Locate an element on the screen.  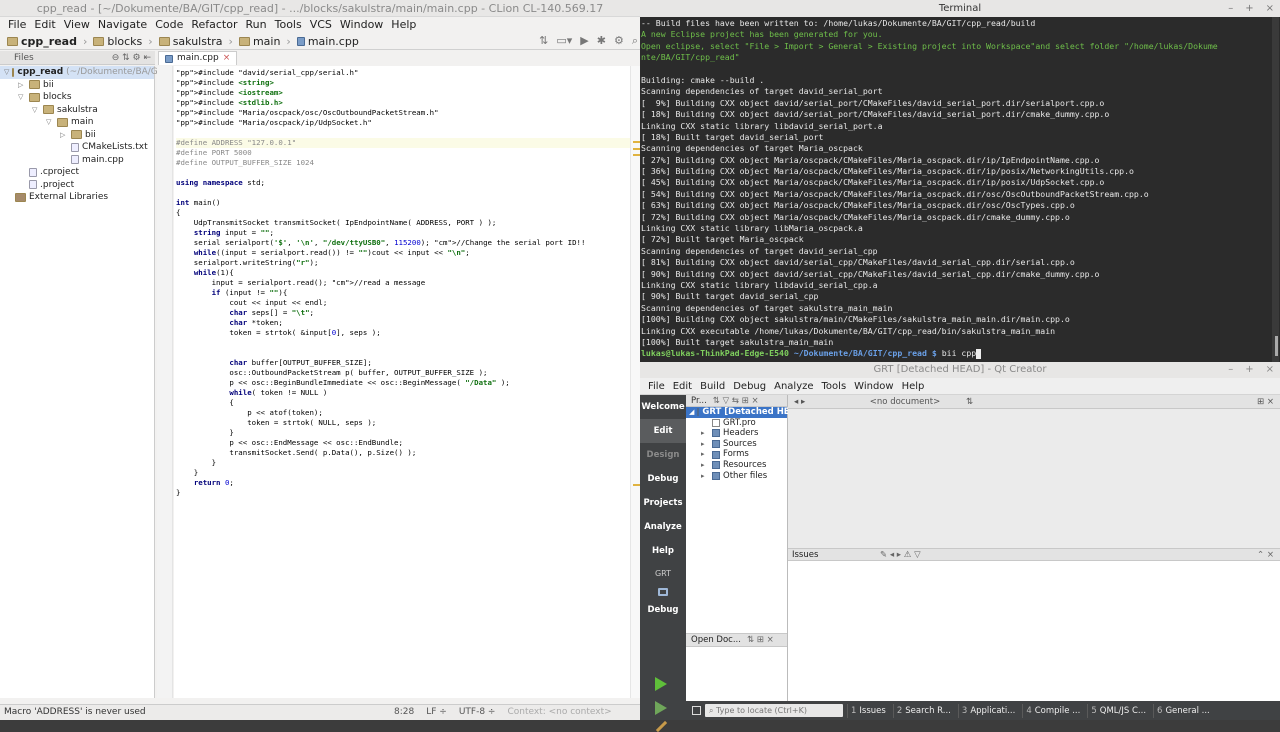
menu-refactor: Refactor is located at coordinates (214, 25).